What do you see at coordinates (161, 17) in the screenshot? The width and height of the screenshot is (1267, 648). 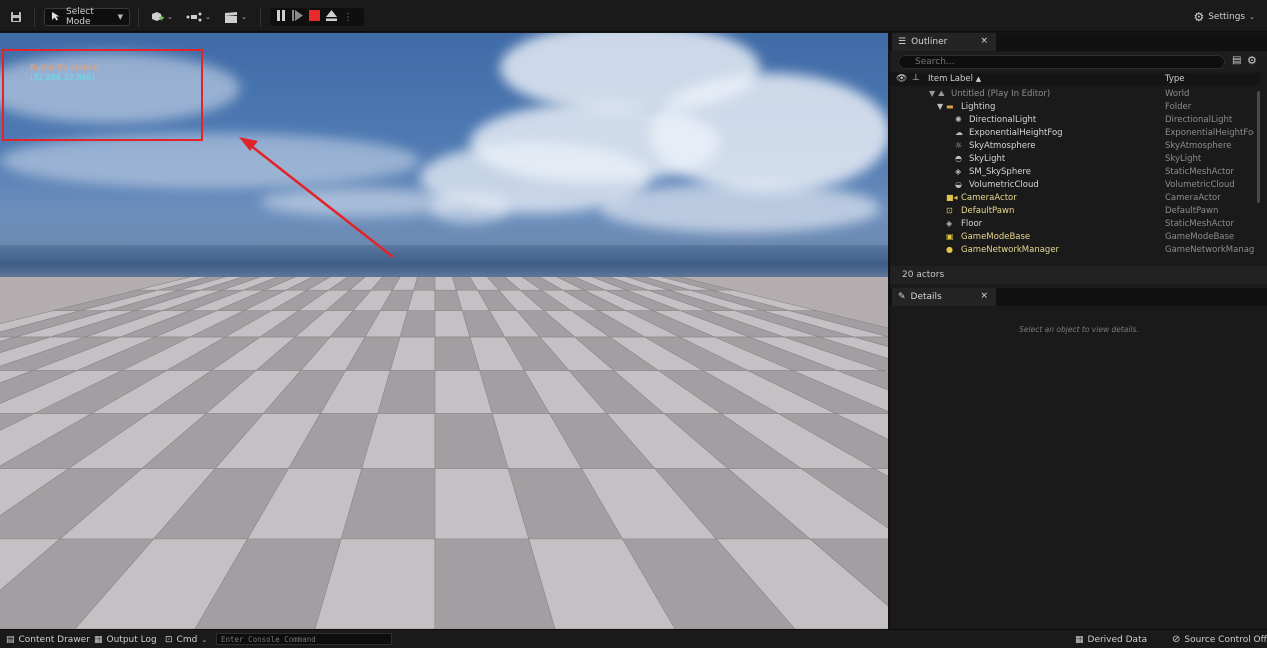 I see `add-actor-button: ⌄` at bounding box center [161, 17].